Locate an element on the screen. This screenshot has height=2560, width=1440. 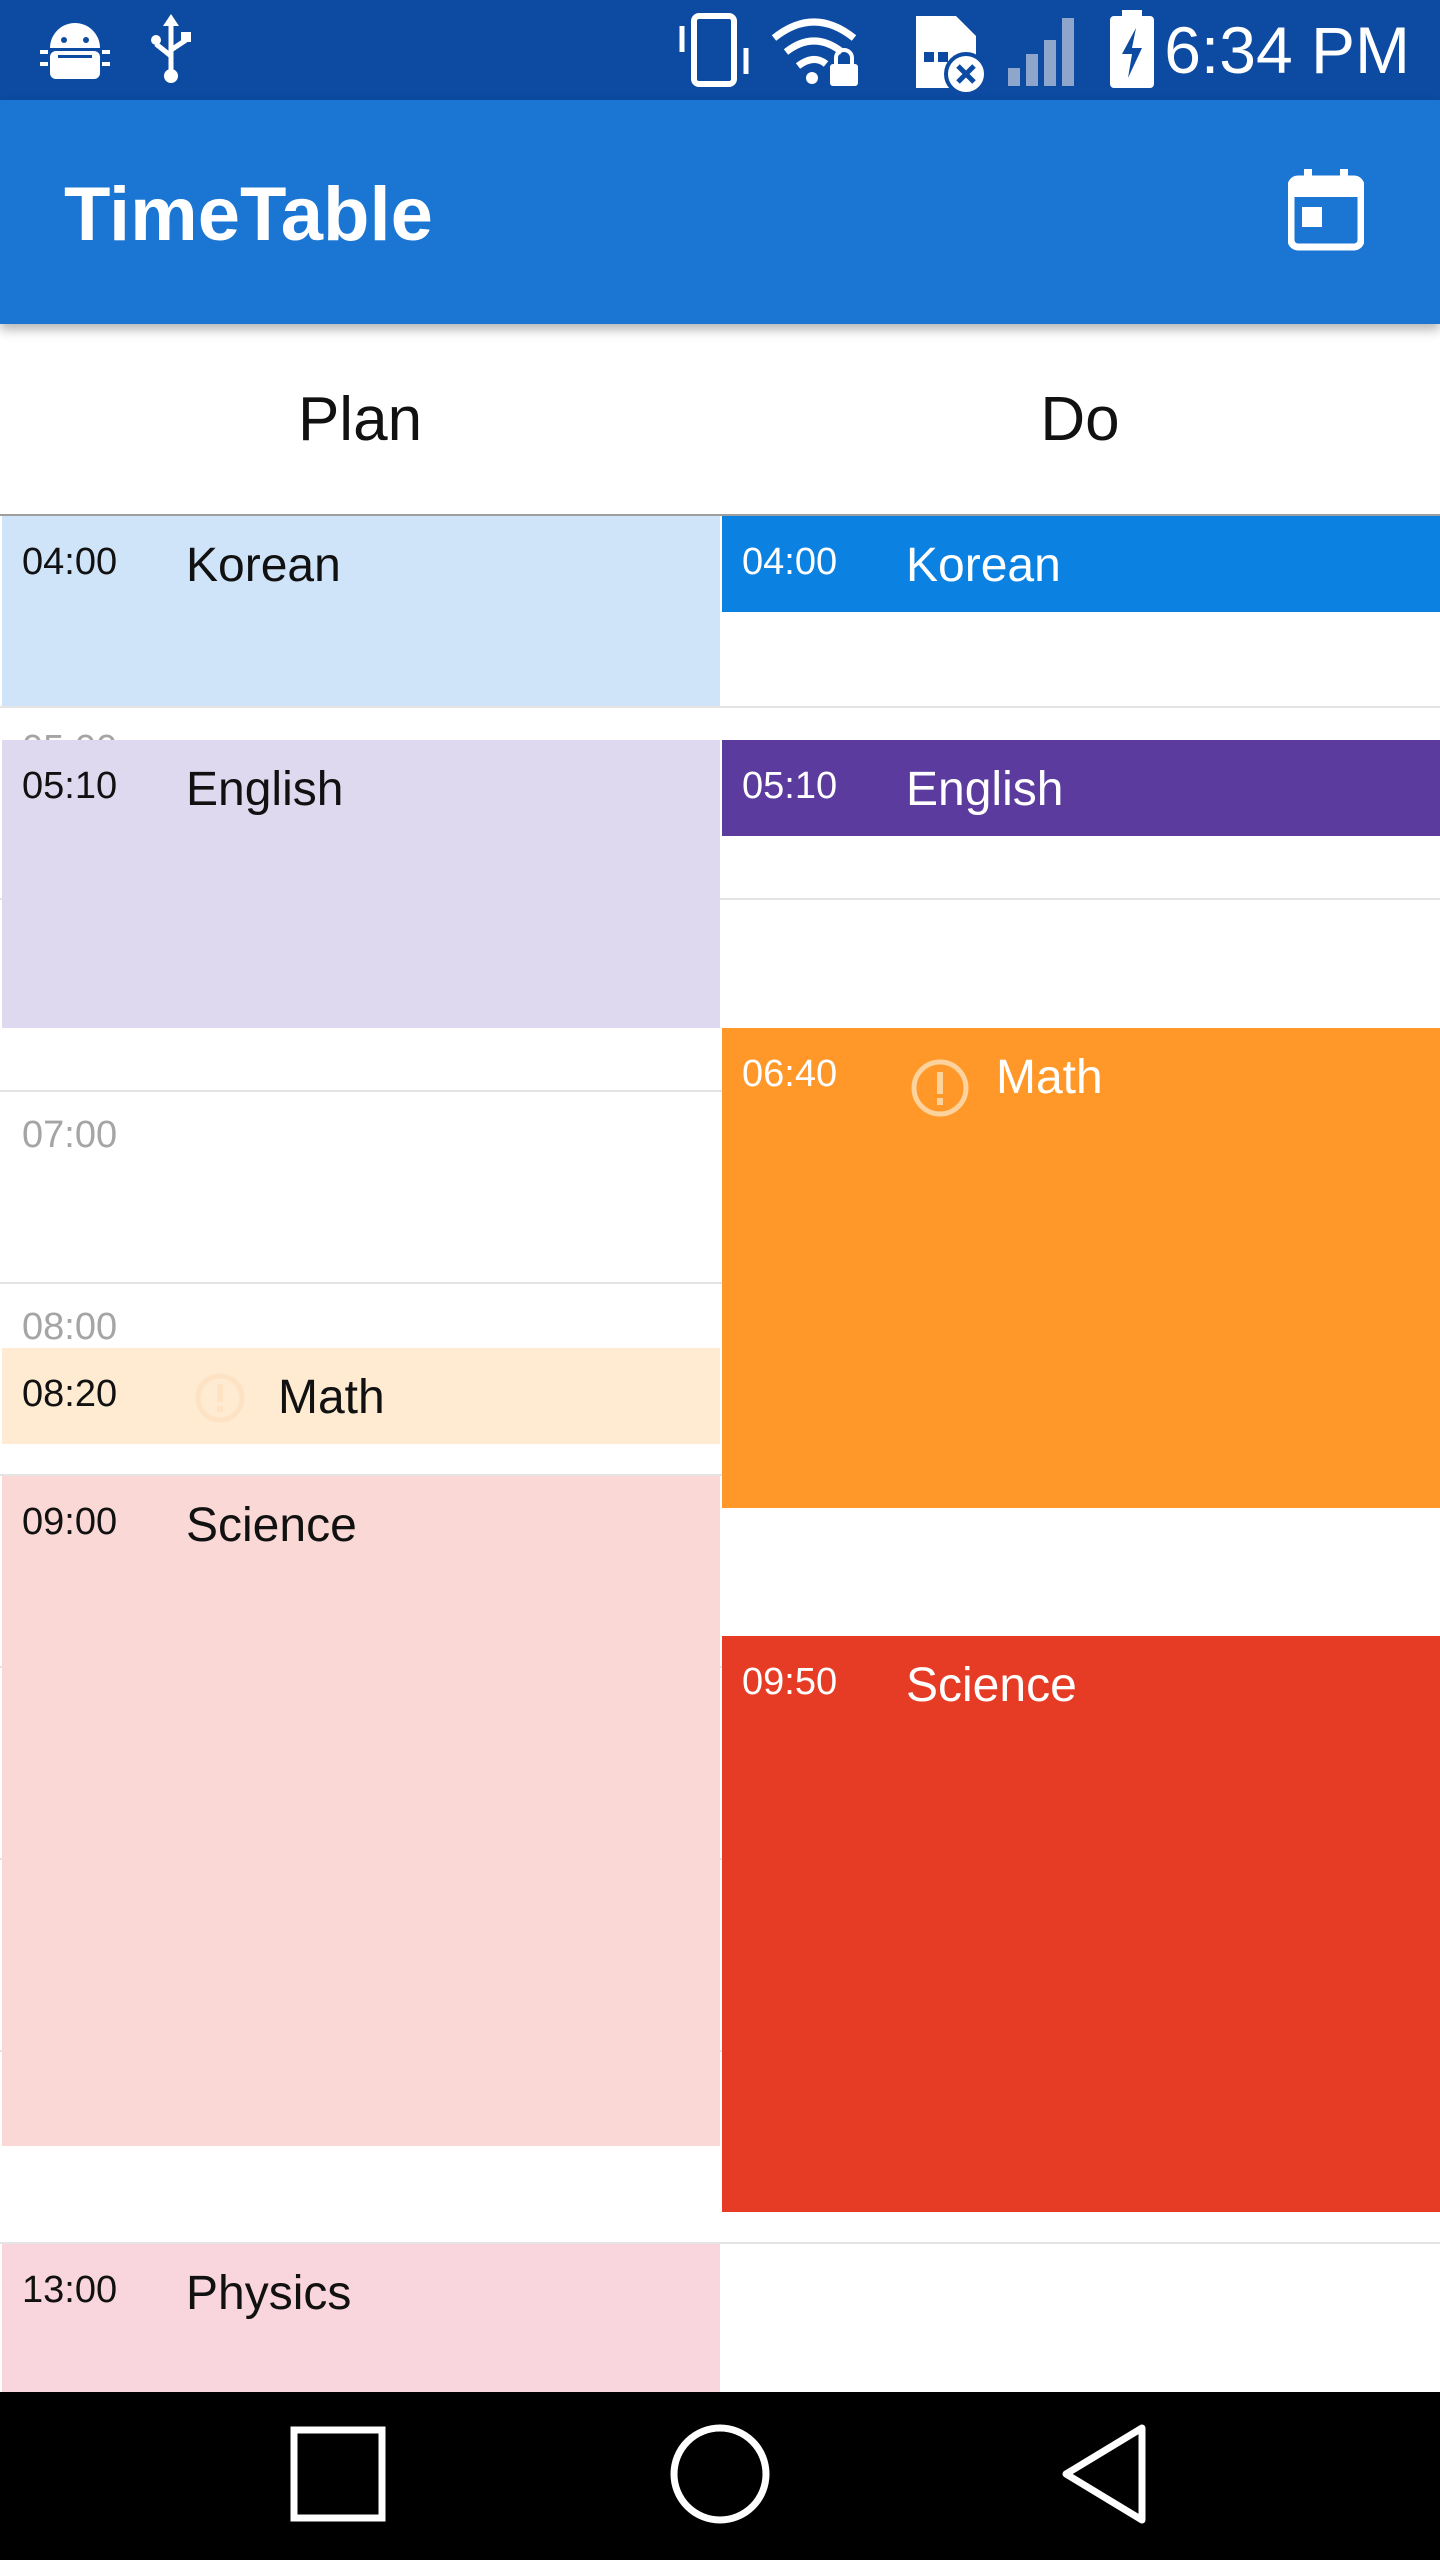
app-bar: TimeTable is located at coordinates (720, 212).